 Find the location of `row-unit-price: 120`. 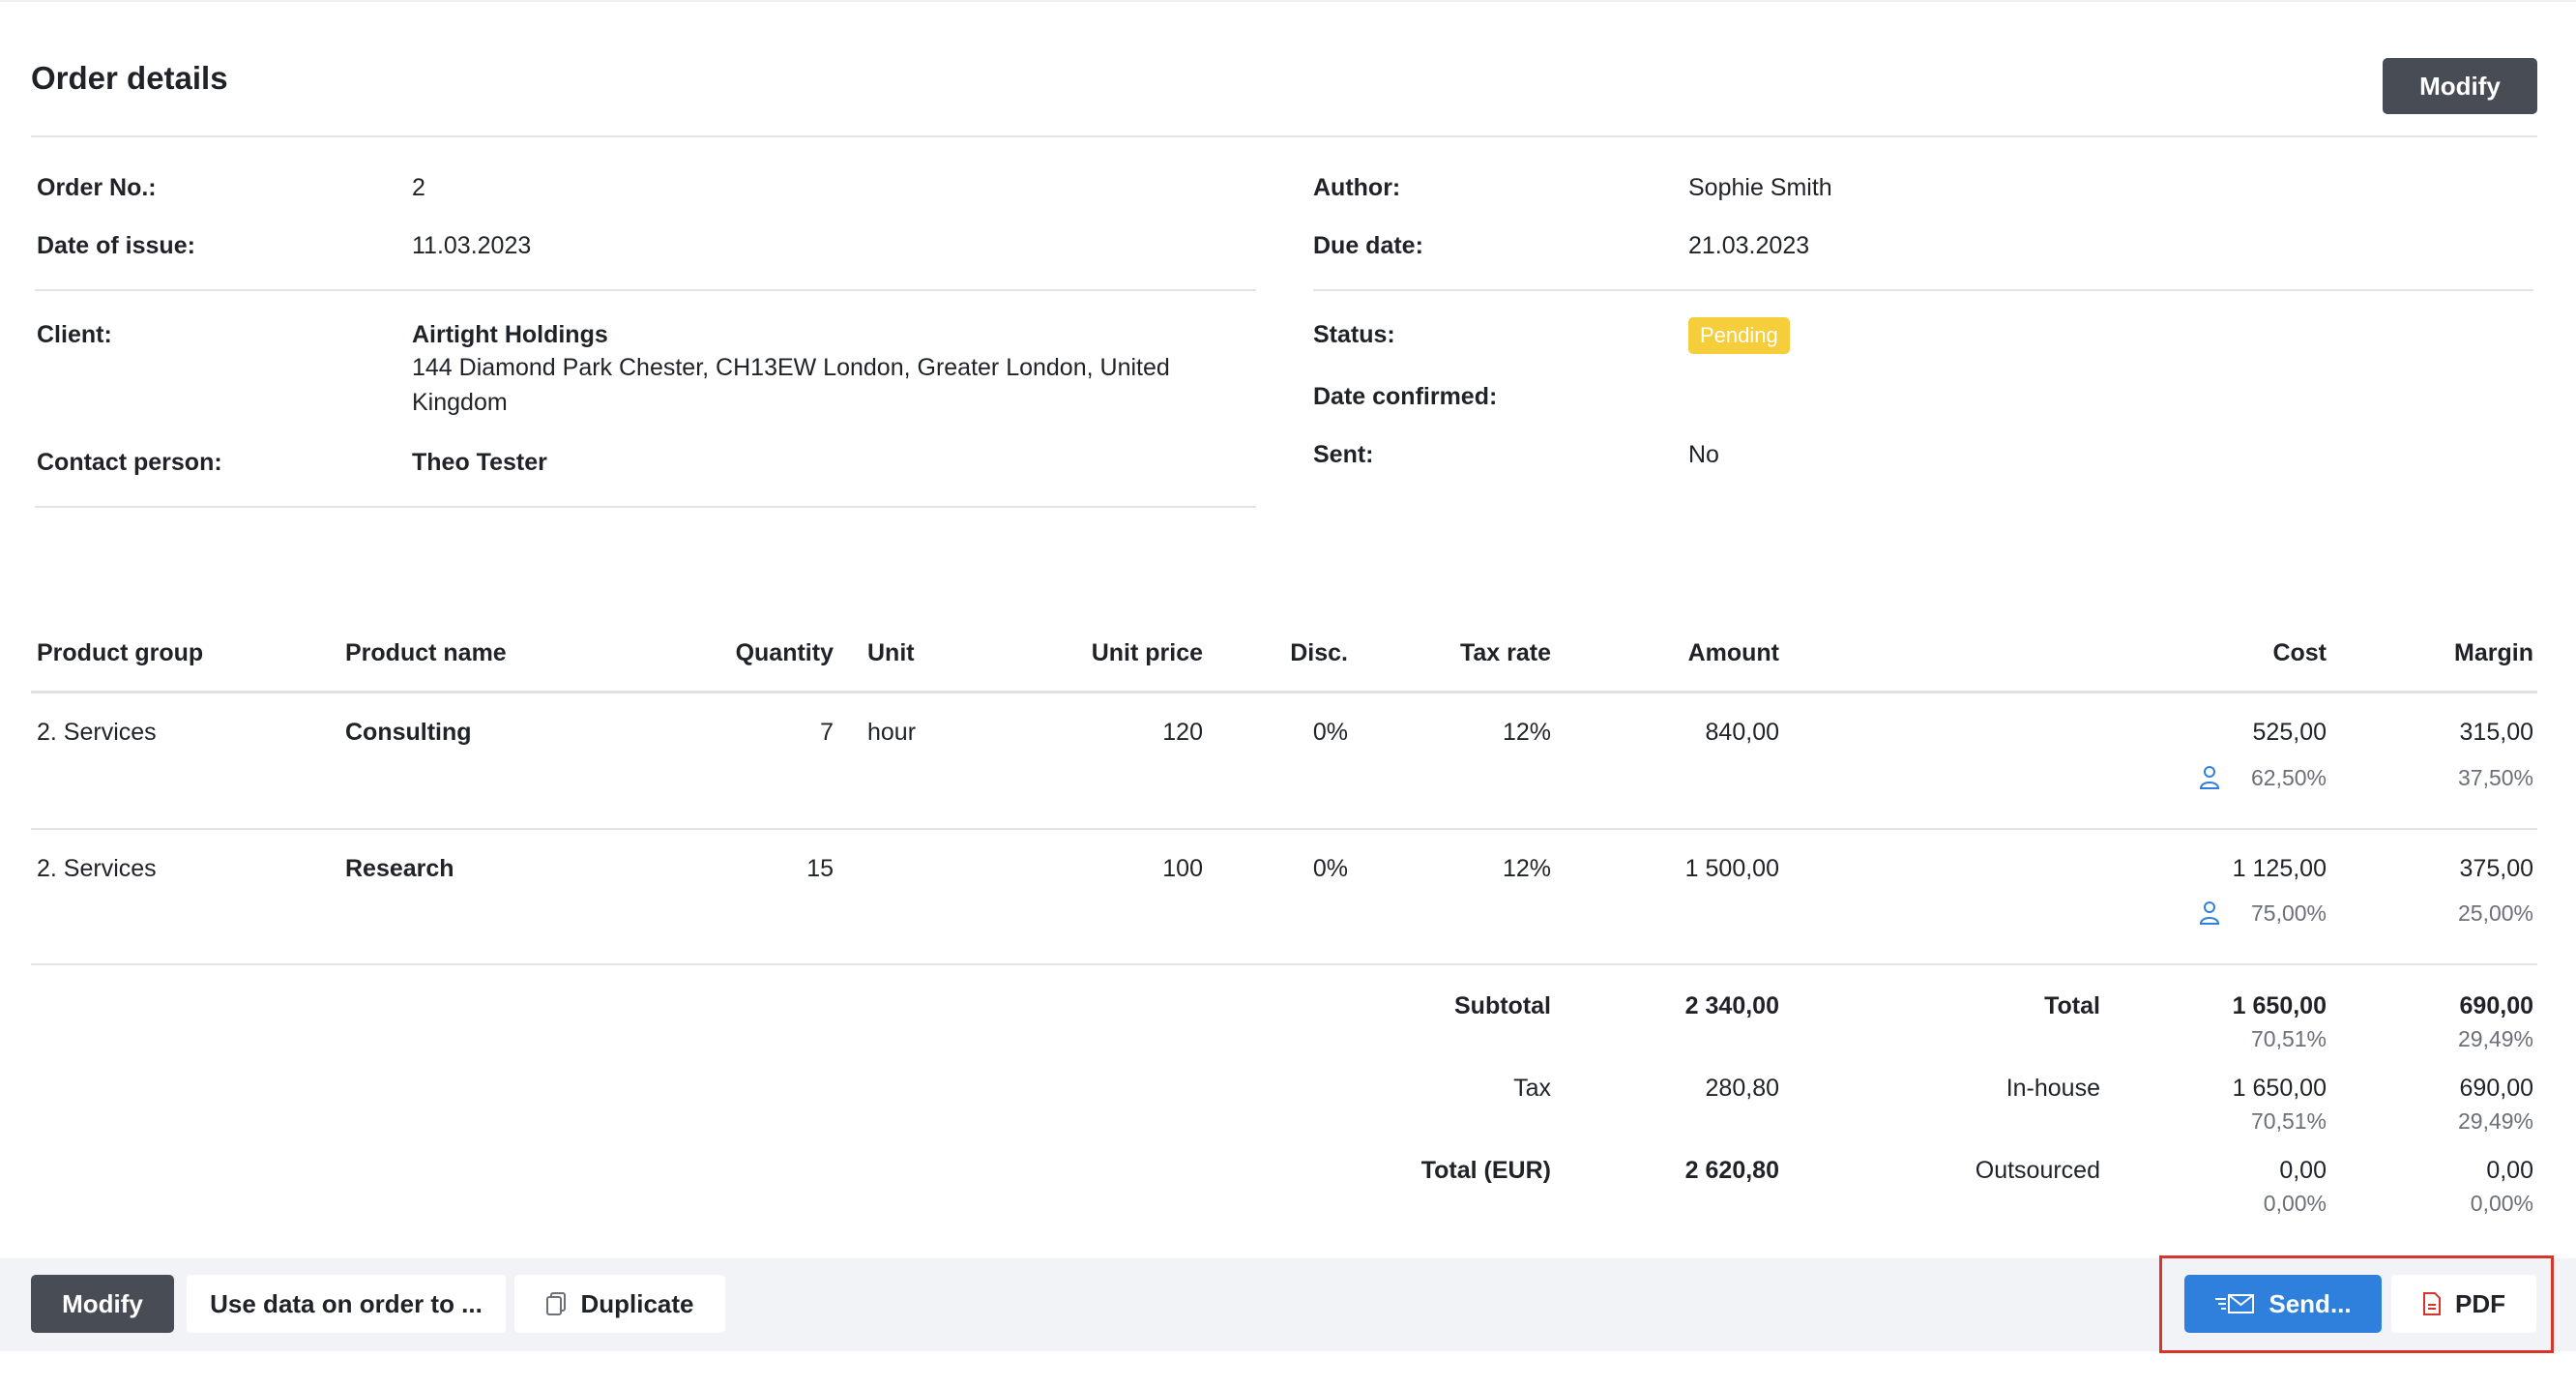

row-unit-price: 120 is located at coordinates (1182, 733).